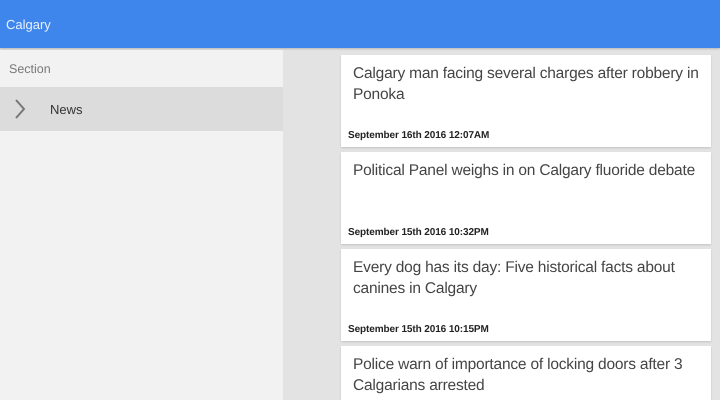 The image size is (720, 400). I want to click on article-title: Calgary man facing several charges after robbery in Ponoka, so click(526, 84).